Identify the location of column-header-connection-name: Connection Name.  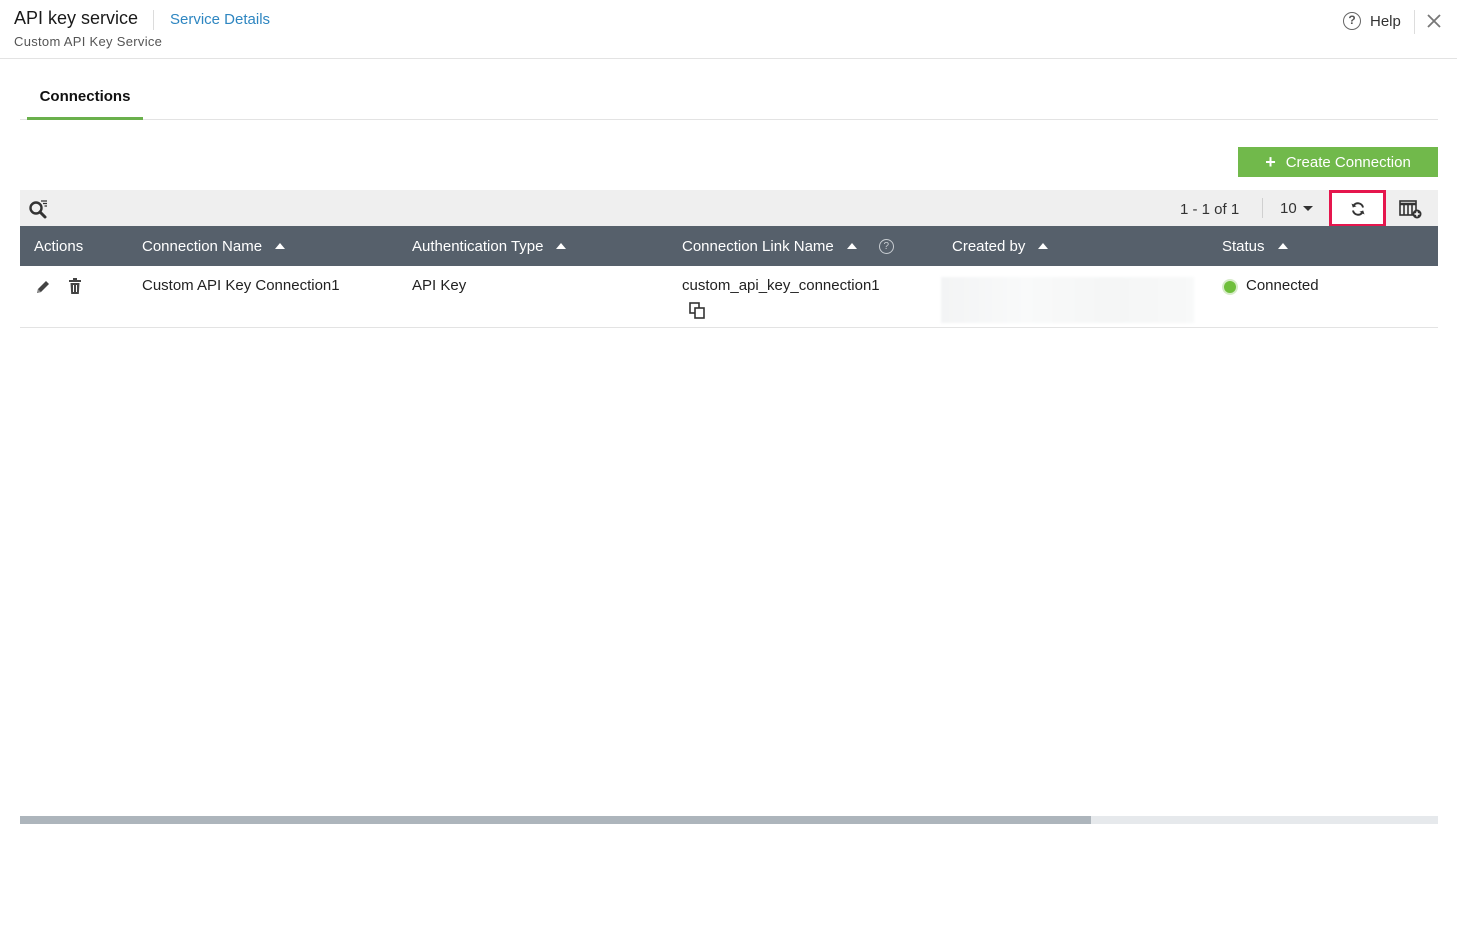
(214, 246).